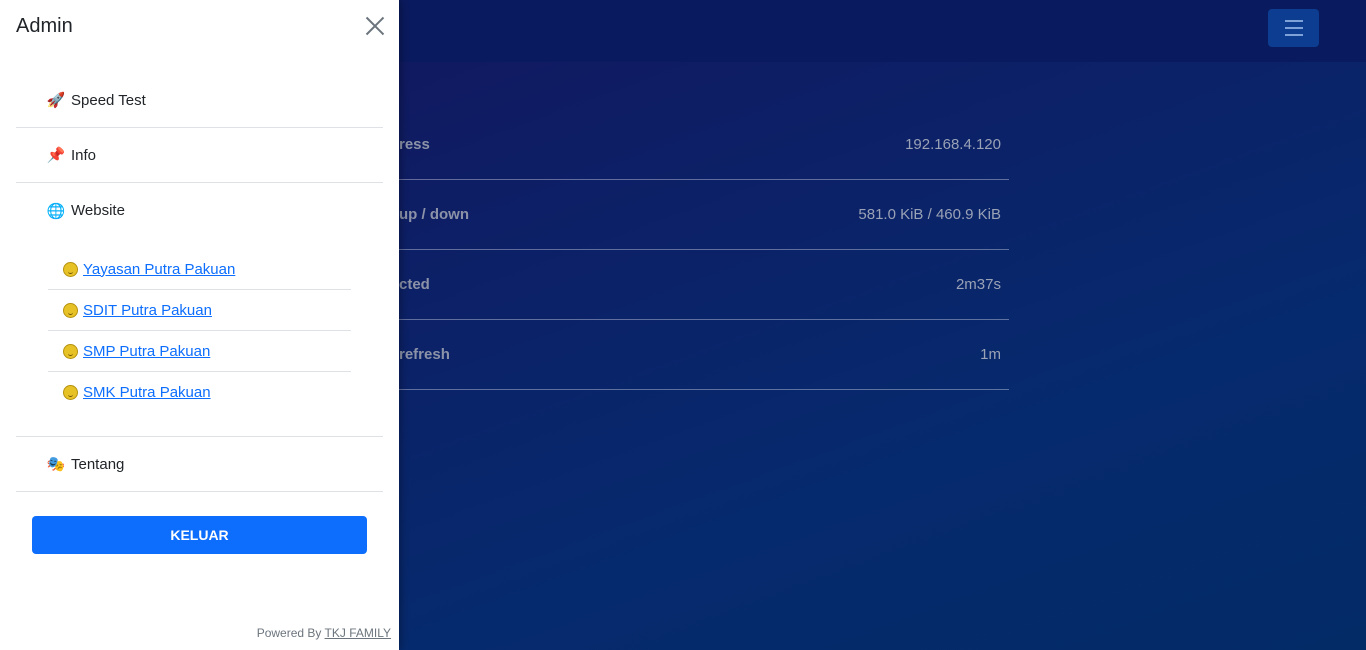 This screenshot has width=1366, height=650. Describe the element at coordinates (375, 26) in the screenshot. I see `close-icon` at that location.